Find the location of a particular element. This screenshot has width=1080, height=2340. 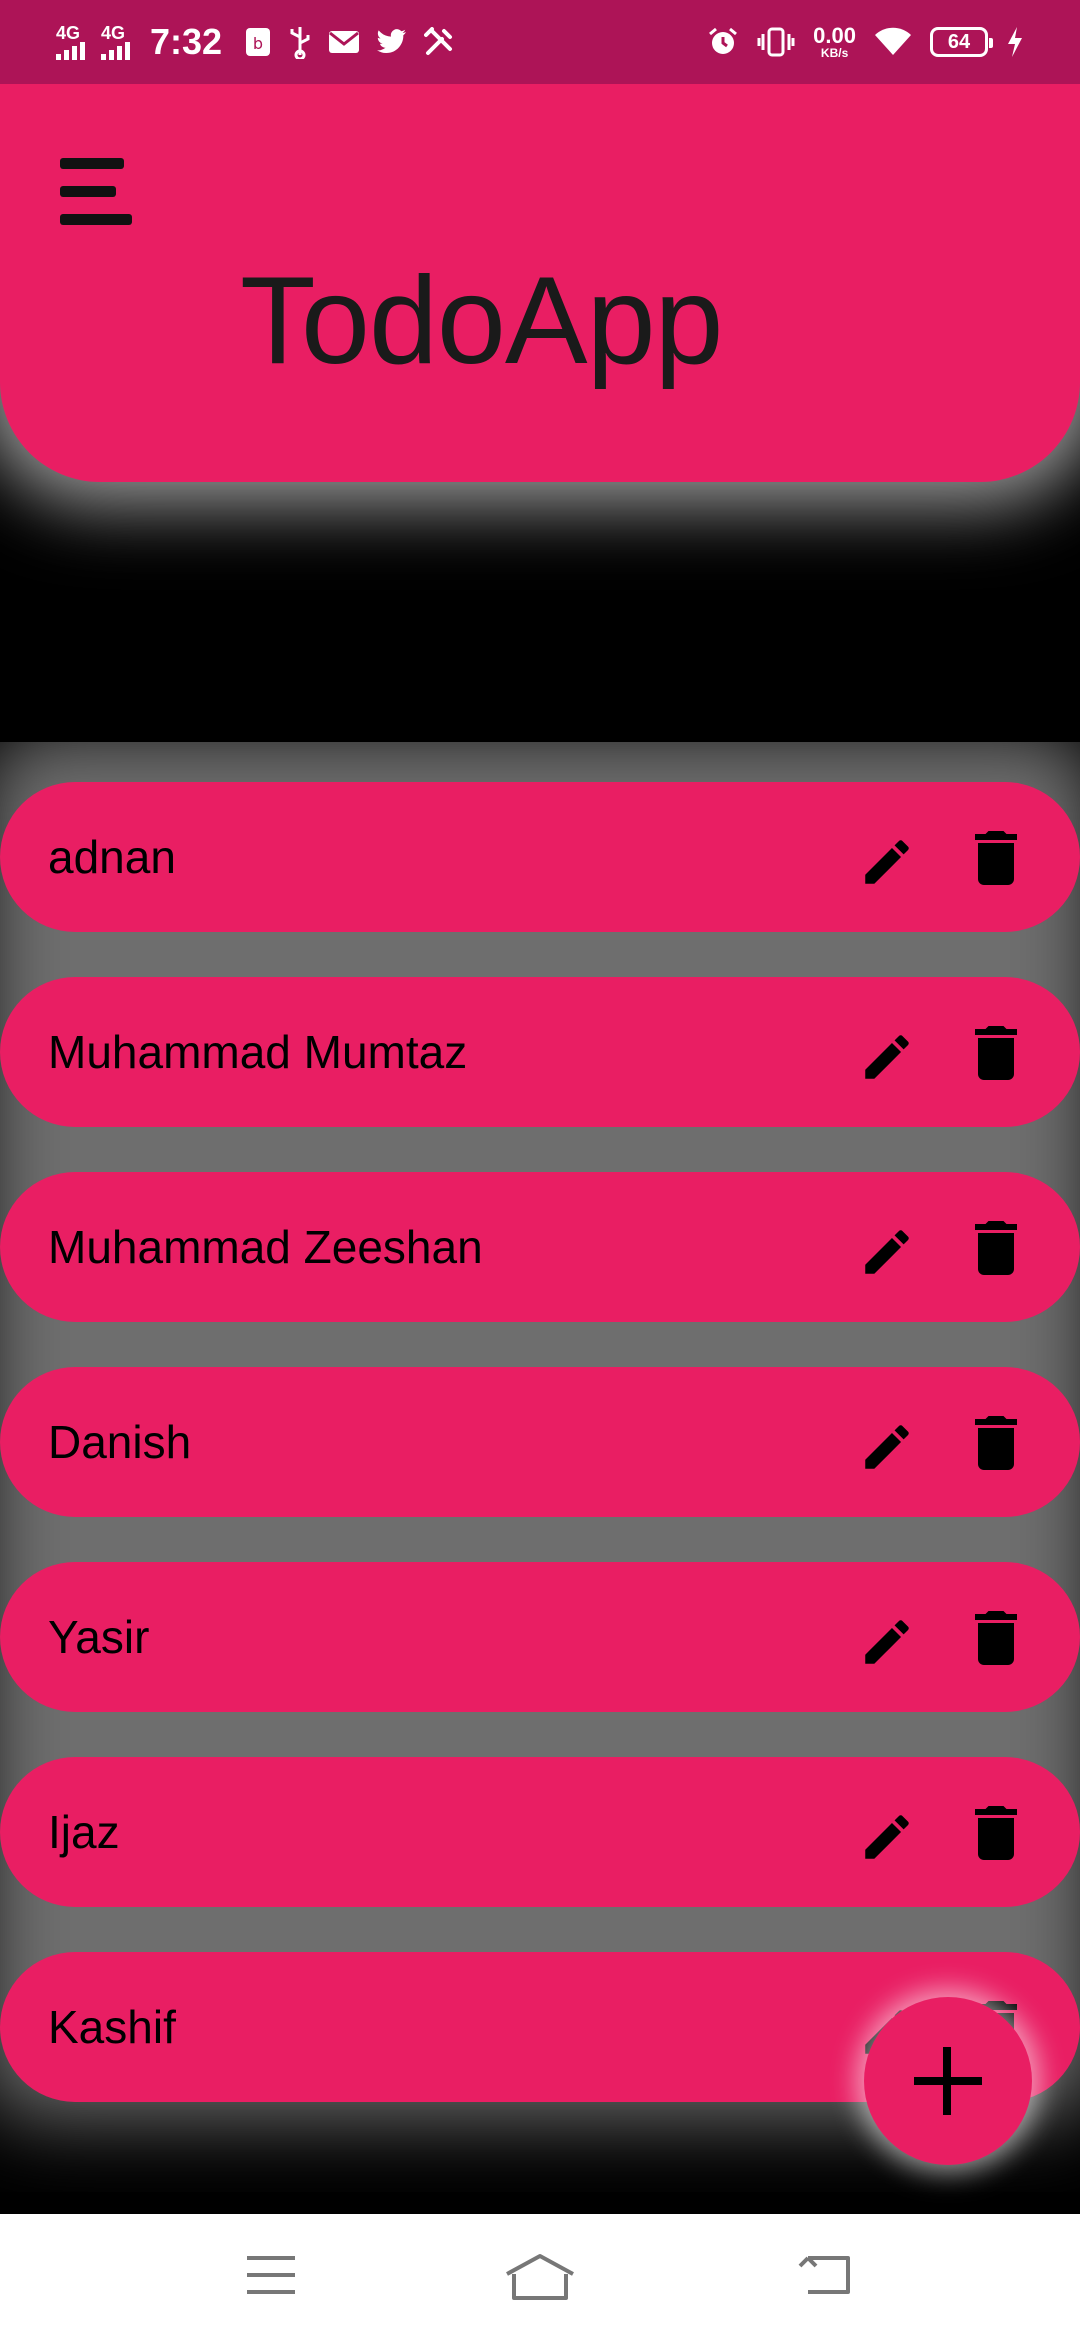

todo-label: Kashif is located at coordinates (112, 2027).